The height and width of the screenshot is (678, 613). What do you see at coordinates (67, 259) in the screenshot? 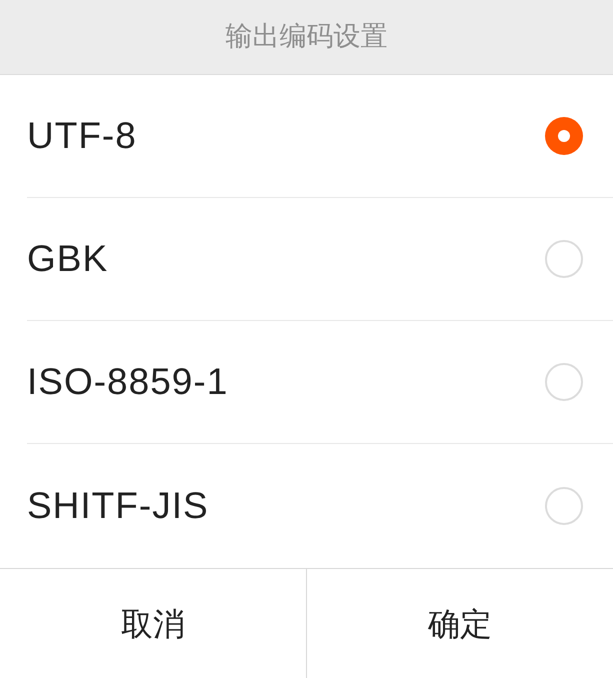
I see `option-label: GBK` at bounding box center [67, 259].